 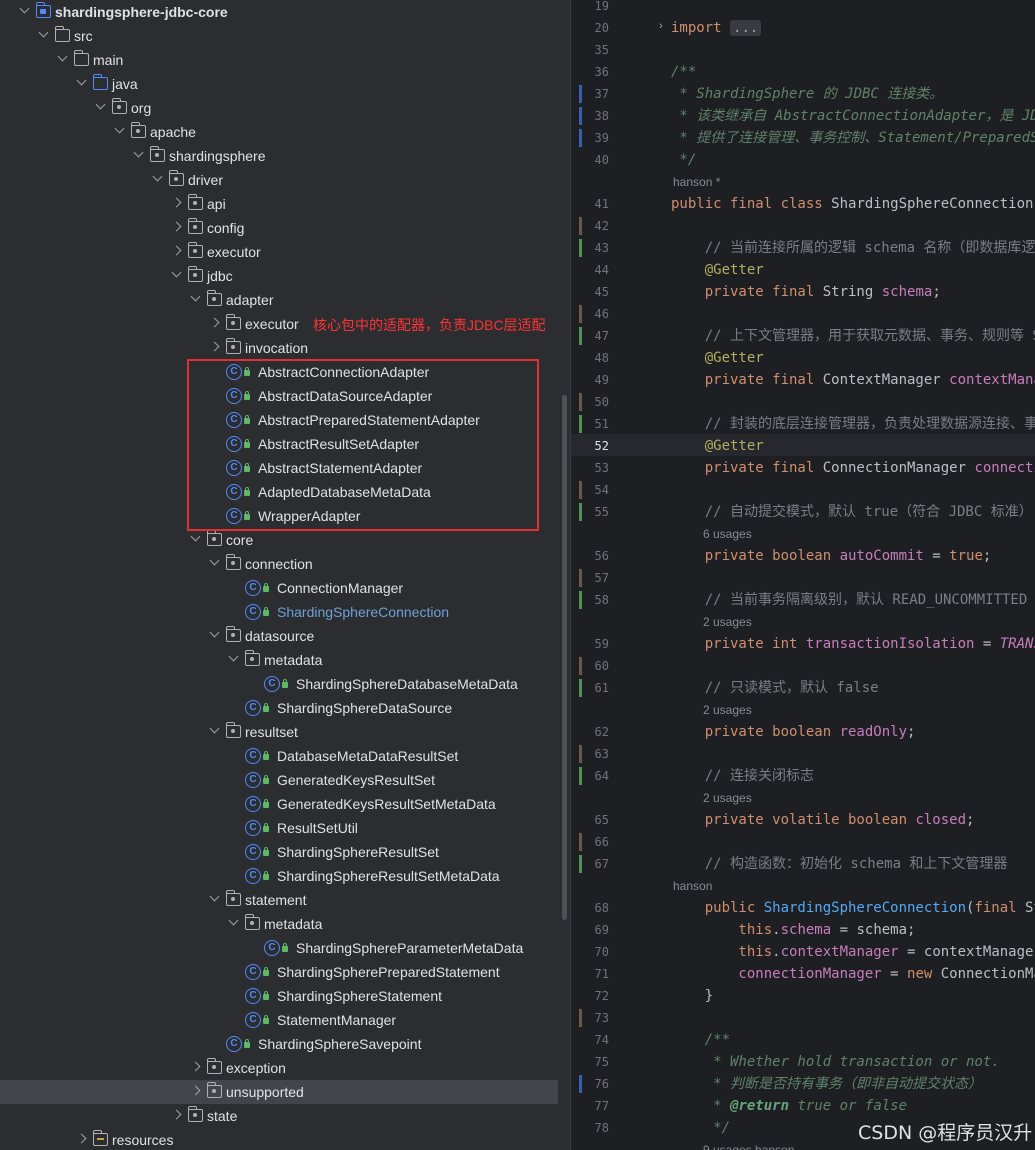 What do you see at coordinates (853, 336) in the screenshot?
I see `code-line: // 上下文管理器，用于获取元数据、事务、规则等 Shar` at bounding box center [853, 336].